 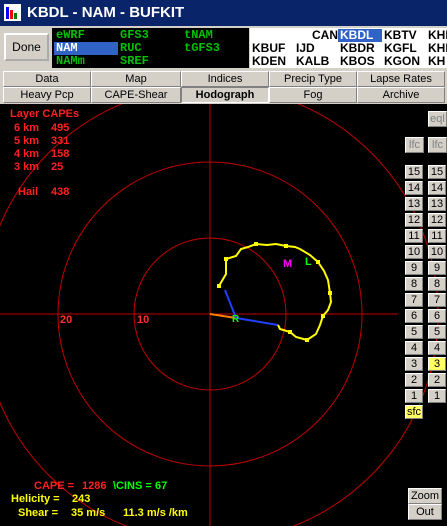 What do you see at coordinates (202, 48) in the screenshot?
I see `model-item: tGFS3` at bounding box center [202, 48].